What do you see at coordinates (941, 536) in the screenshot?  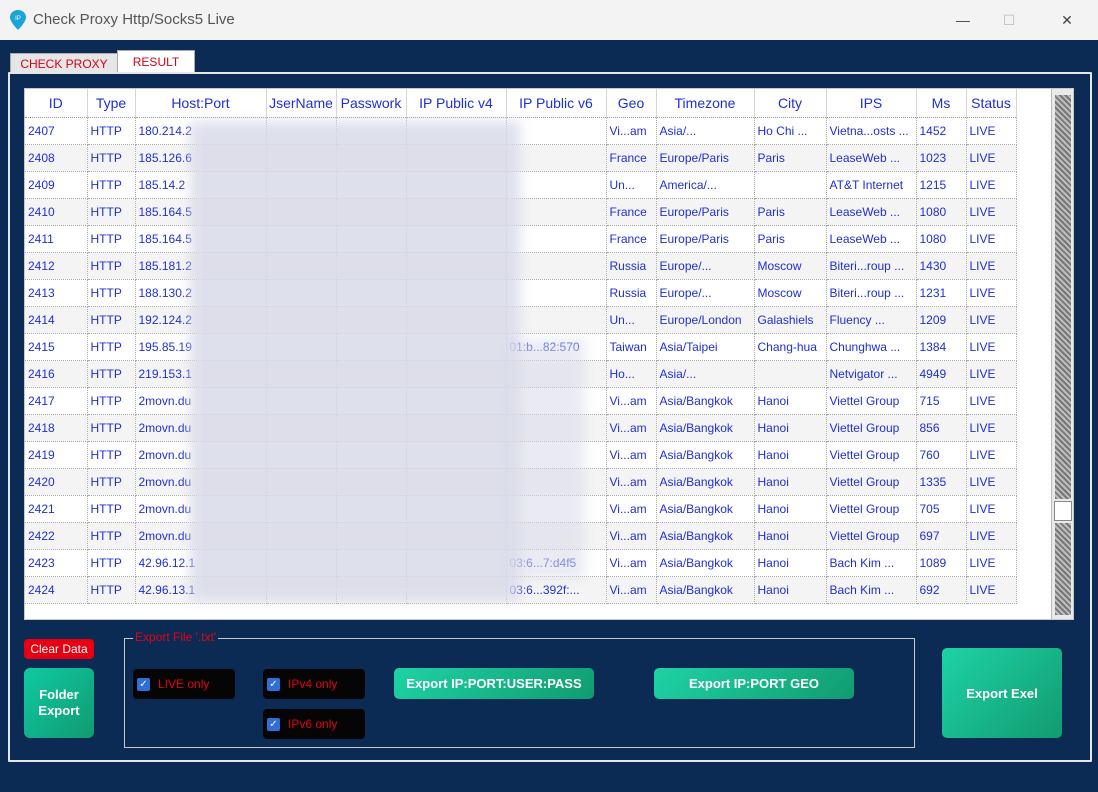 I see `table-cell: 697` at bounding box center [941, 536].